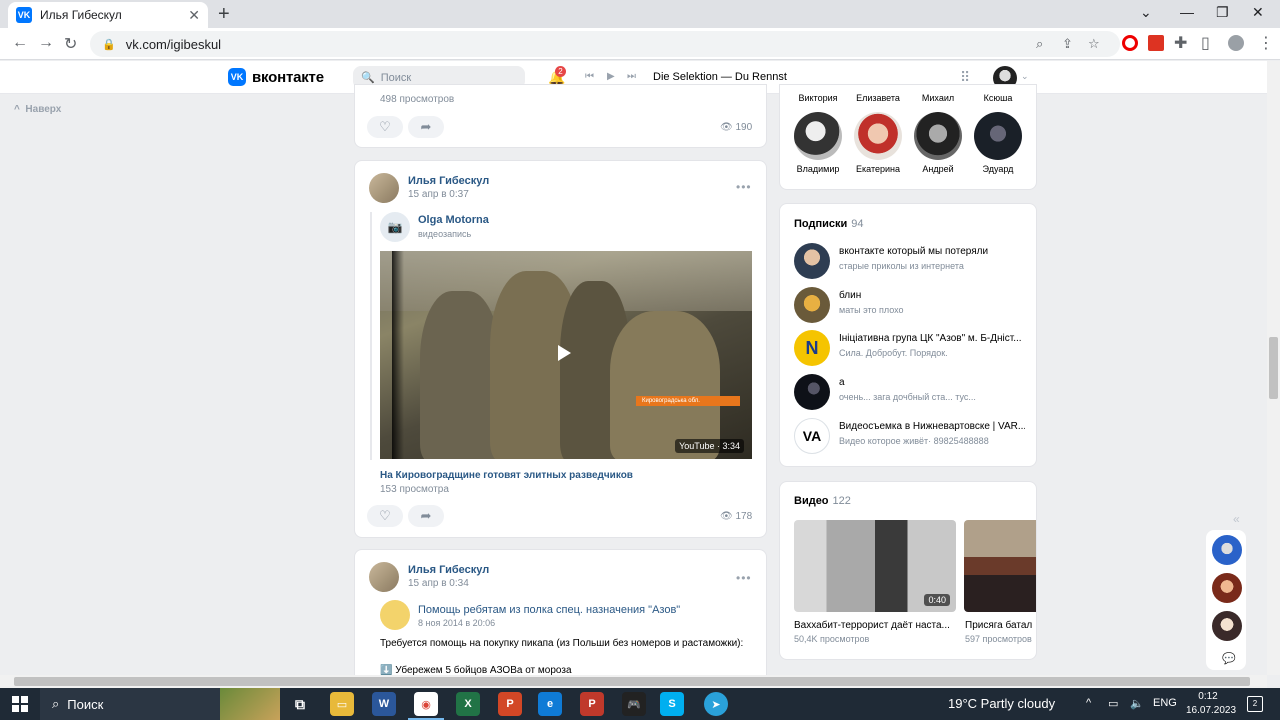 This screenshot has height=720, width=1280. What do you see at coordinates (300, 704) in the screenshot?
I see `task-view-icon: ⧉` at bounding box center [300, 704].